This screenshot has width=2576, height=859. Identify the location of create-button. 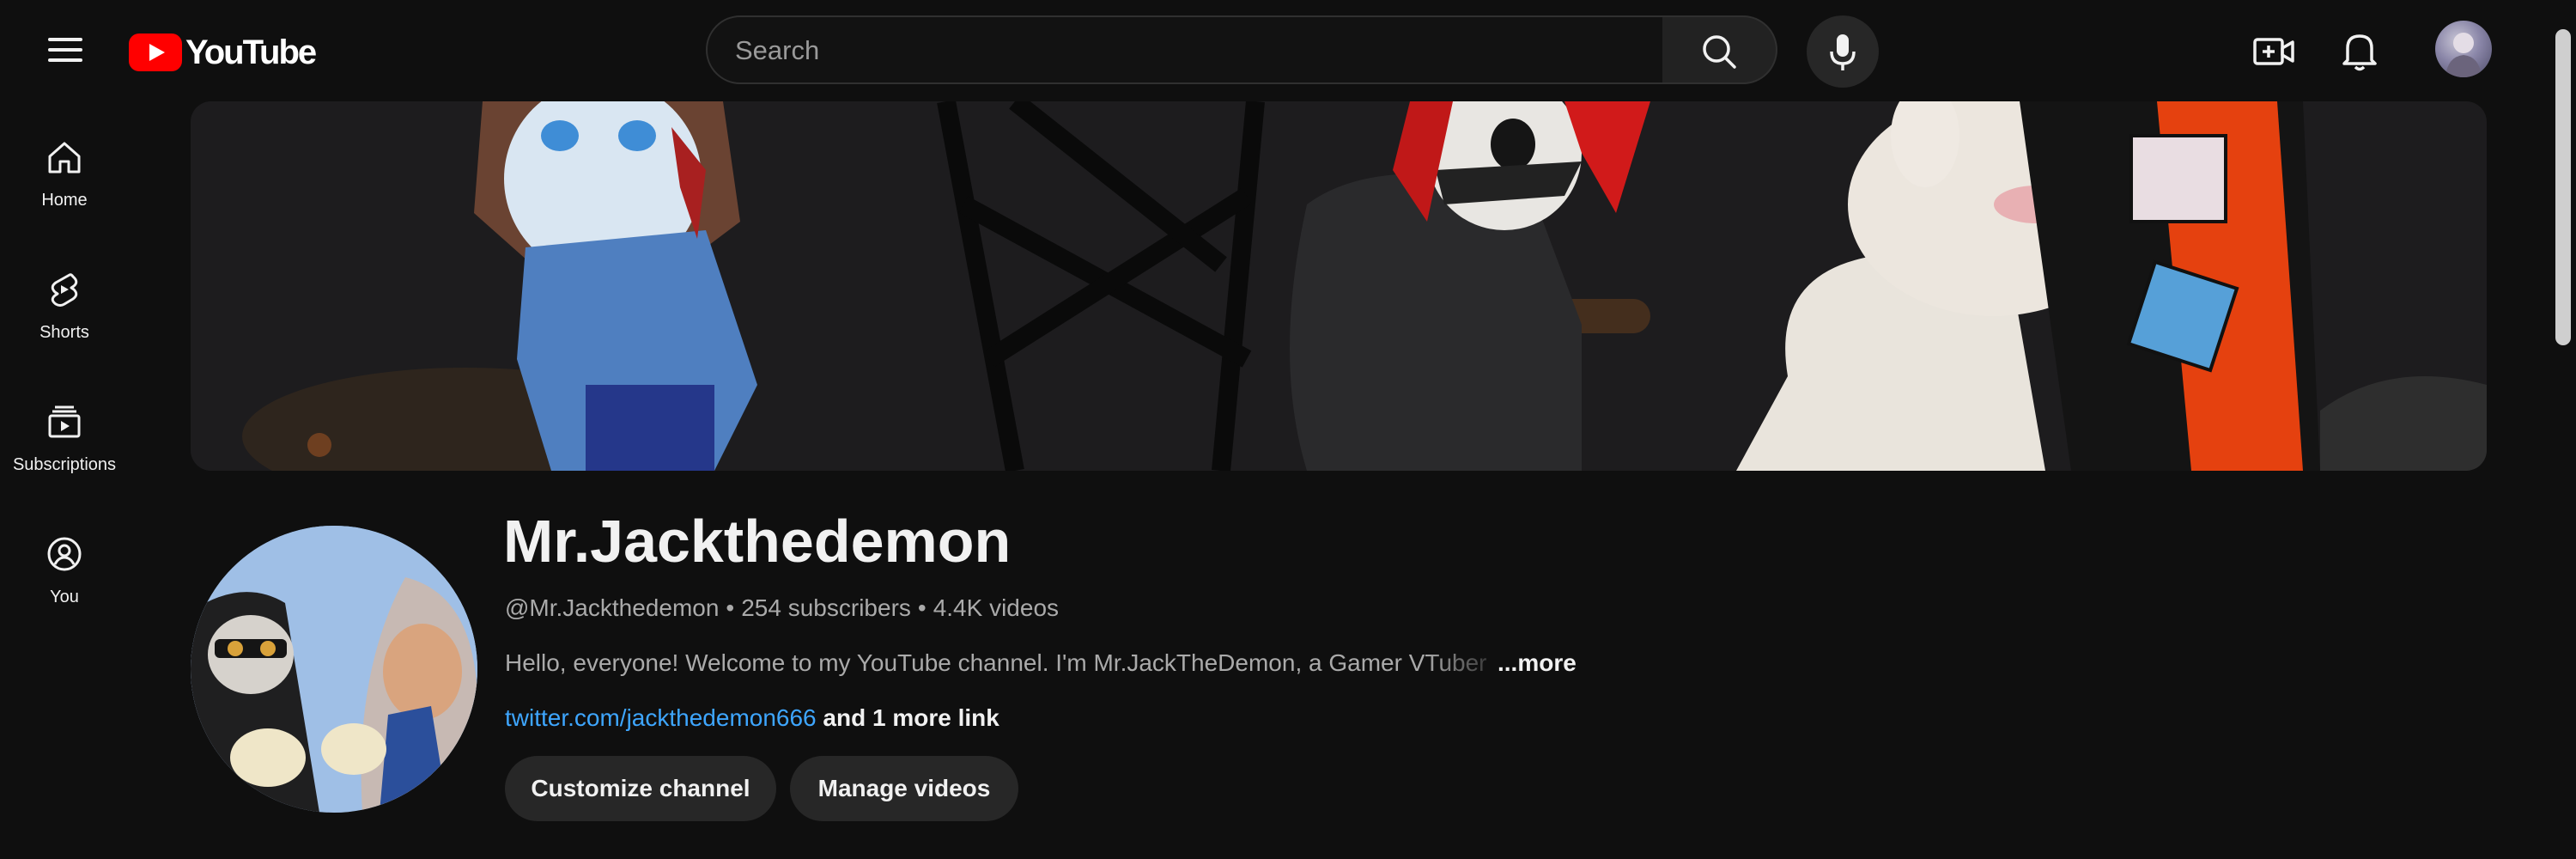
(2274, 52).